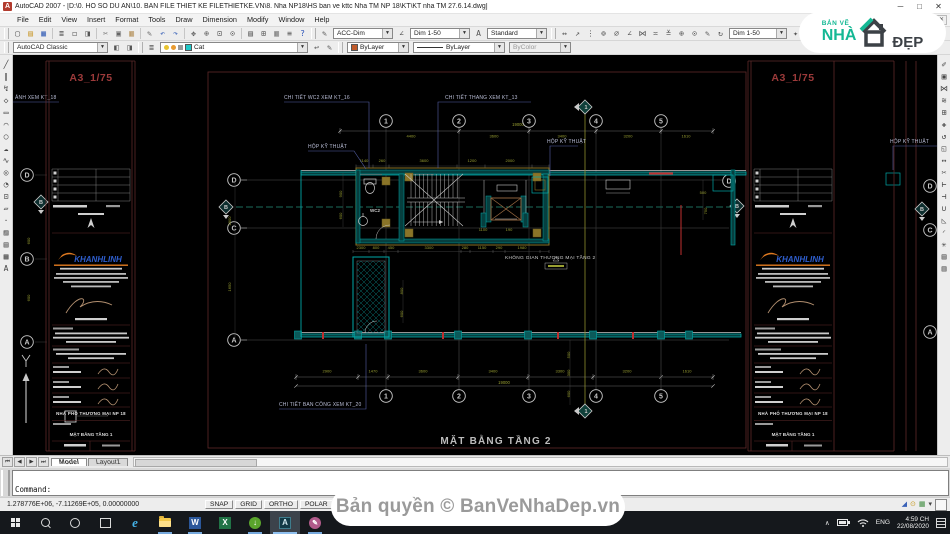  Describe the element at coordinates (922, 504) in the screenshot. I see `tray-settings-icon: ▦` at that location.